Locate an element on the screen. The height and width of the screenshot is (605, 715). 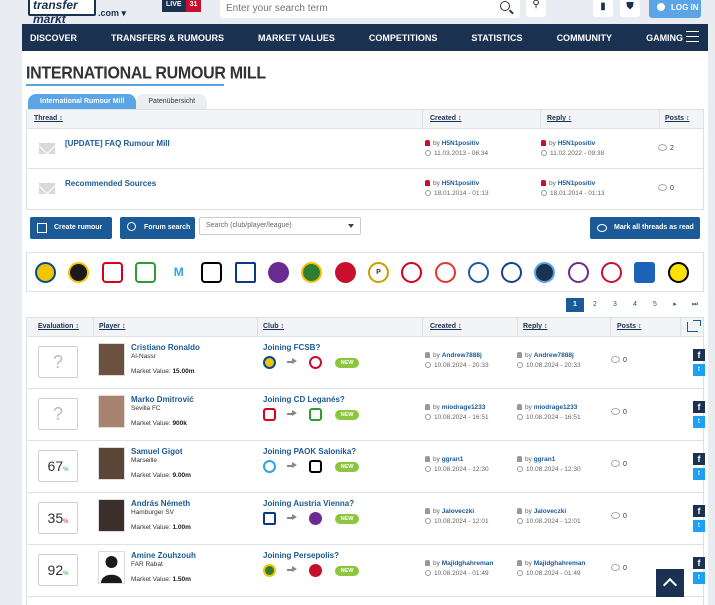
reply-user-link: Andrew7888j is located at coordinates (554, 355).